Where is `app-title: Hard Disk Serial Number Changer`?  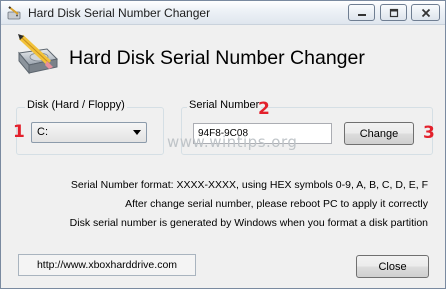 app-title: Hard Disk Serial Number Changer is located at coordinates (217, 58).